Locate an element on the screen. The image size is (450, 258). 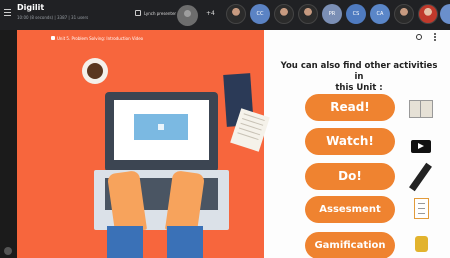
video-icon is located at coordinates (53, 38).